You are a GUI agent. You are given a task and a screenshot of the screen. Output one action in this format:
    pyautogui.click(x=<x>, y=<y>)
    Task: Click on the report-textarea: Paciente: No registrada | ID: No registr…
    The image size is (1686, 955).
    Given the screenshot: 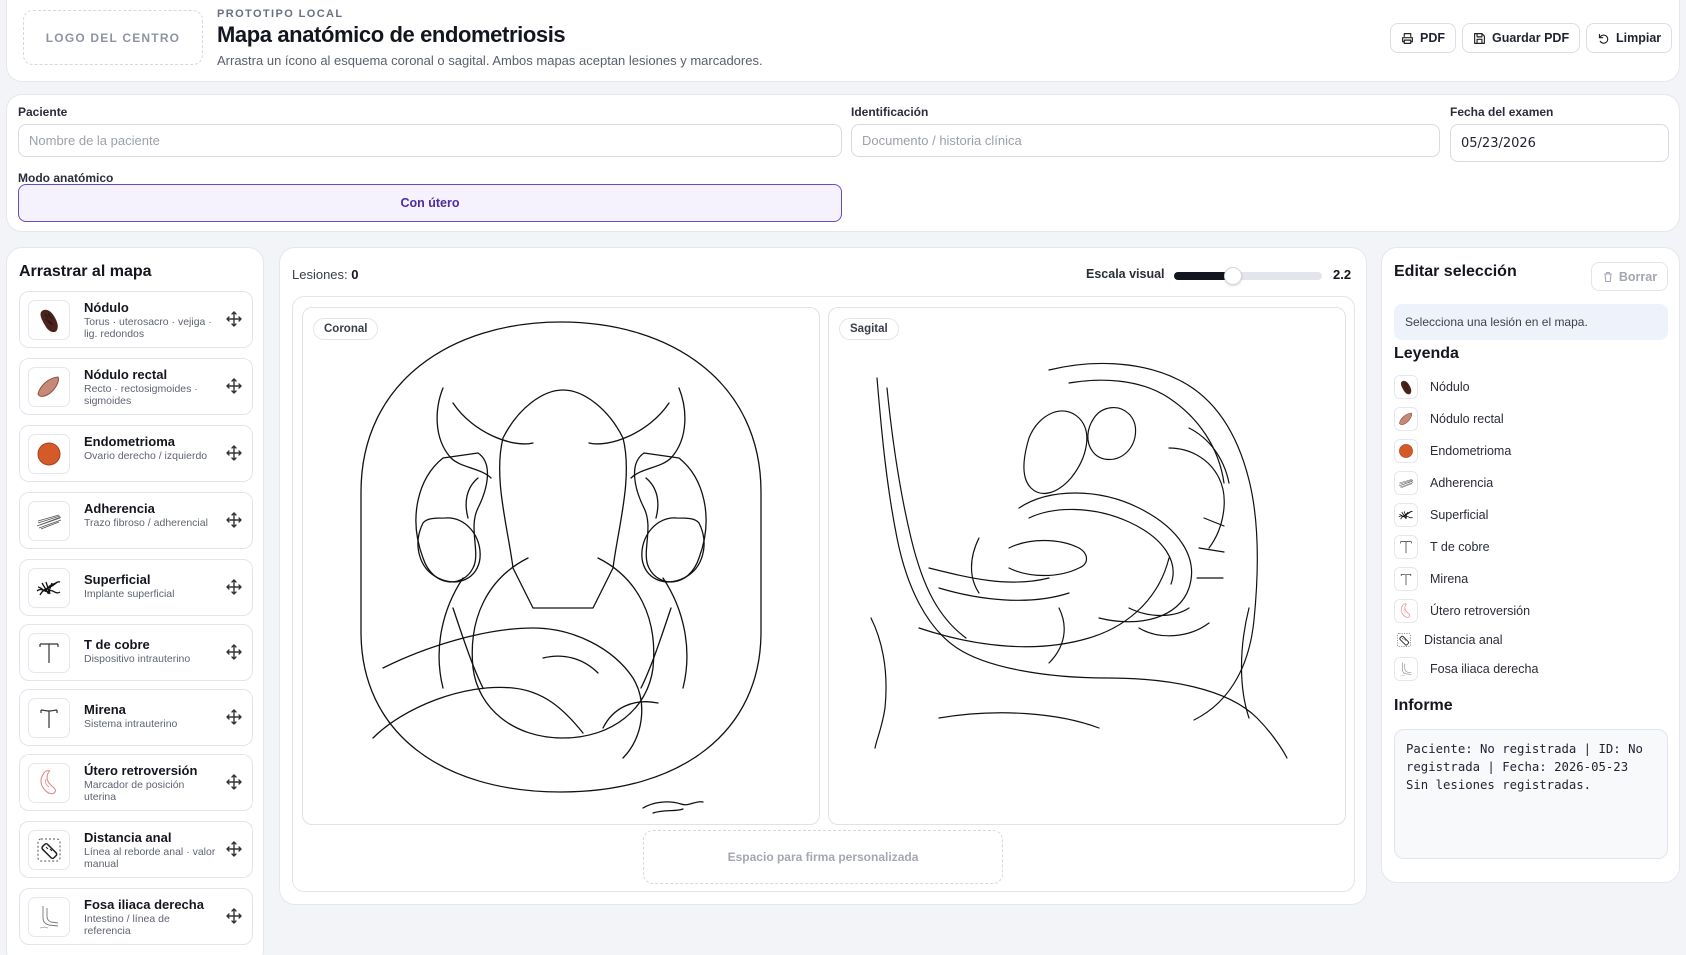 What is the action you would take?
    pyautogui.click(x=1531, y=794)
    